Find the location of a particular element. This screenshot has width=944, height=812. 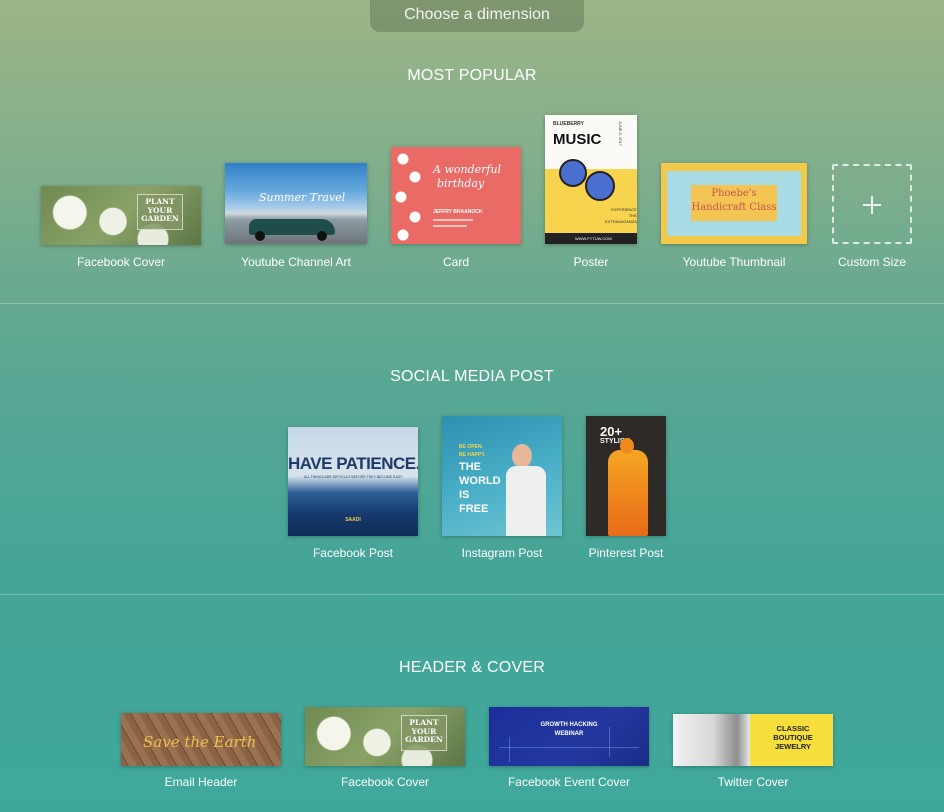

template-label: Poster is located at coordinates (591, 262).